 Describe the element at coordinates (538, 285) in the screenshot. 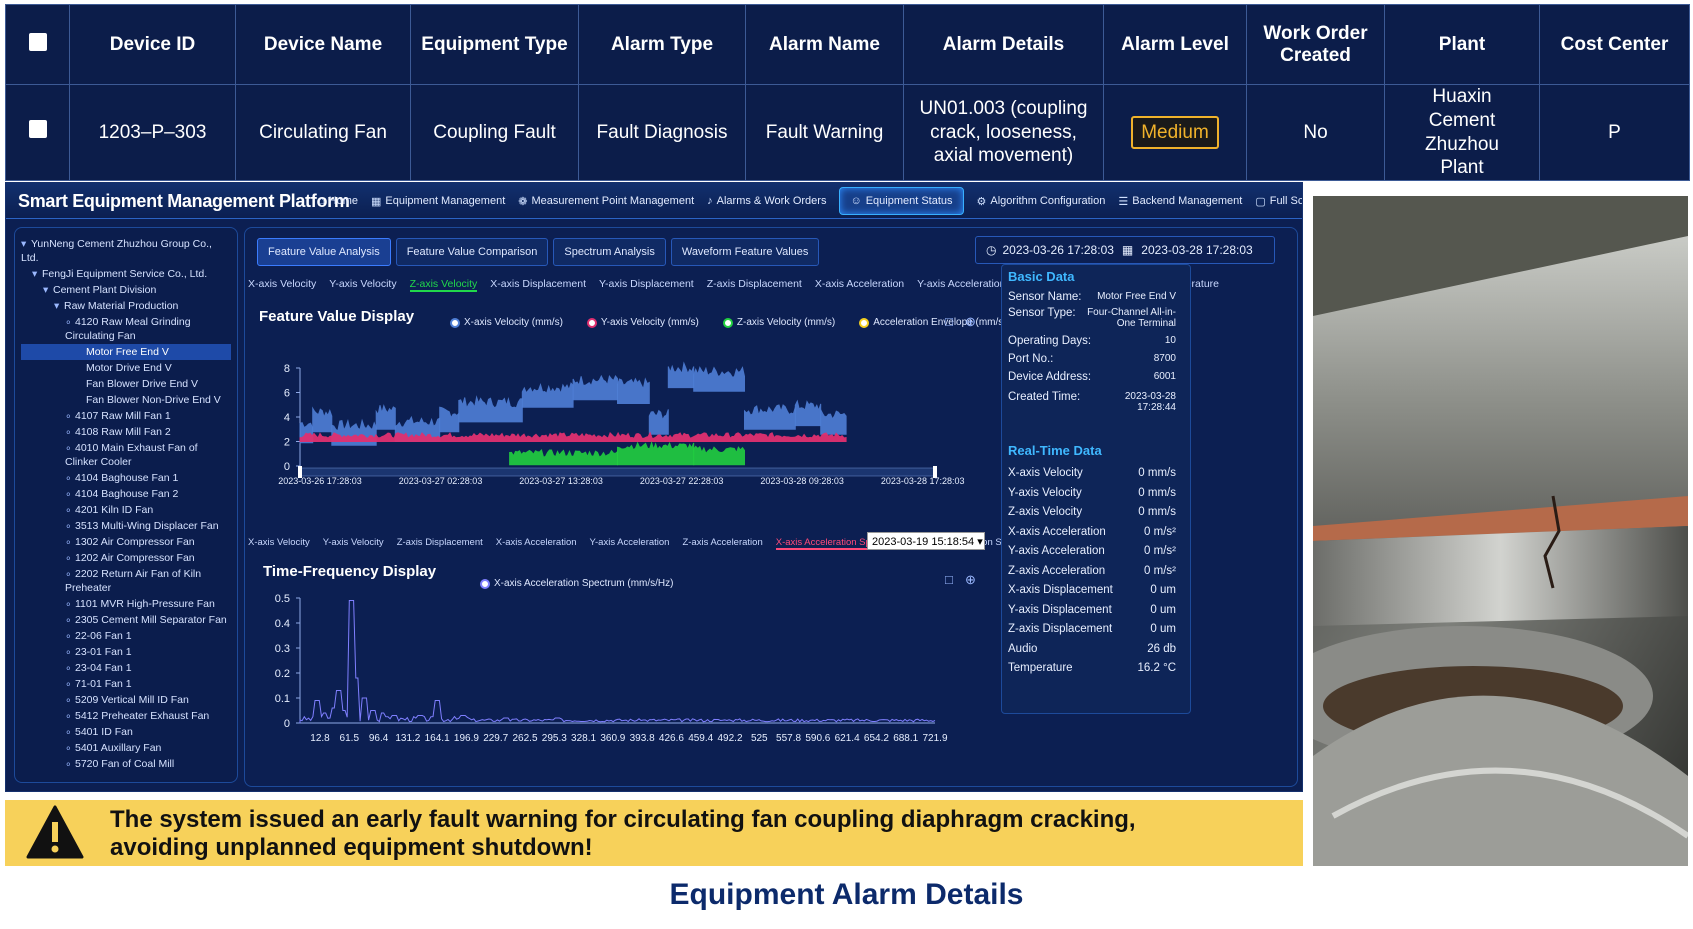

I see `subtab-x-axis-displacement: X-axis Displacement` at that location.